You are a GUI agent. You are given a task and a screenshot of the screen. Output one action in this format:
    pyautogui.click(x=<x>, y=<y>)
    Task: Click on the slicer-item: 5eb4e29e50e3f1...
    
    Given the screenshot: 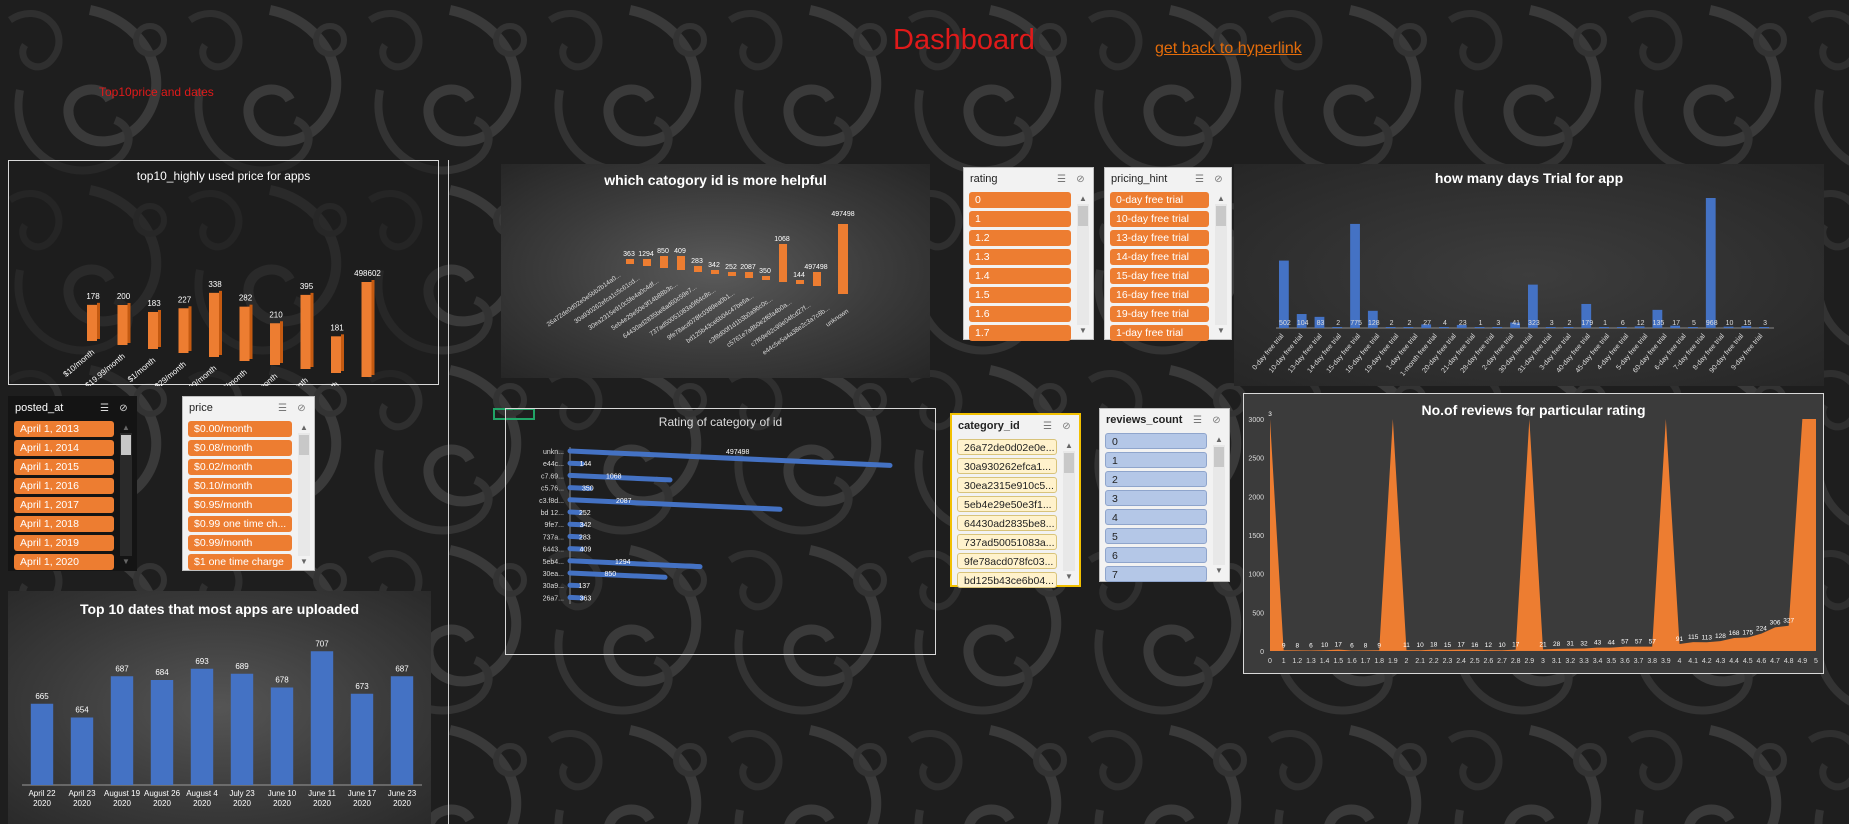 What is the action you would take?
    pyautogui.click(x=1007, y=504)
    